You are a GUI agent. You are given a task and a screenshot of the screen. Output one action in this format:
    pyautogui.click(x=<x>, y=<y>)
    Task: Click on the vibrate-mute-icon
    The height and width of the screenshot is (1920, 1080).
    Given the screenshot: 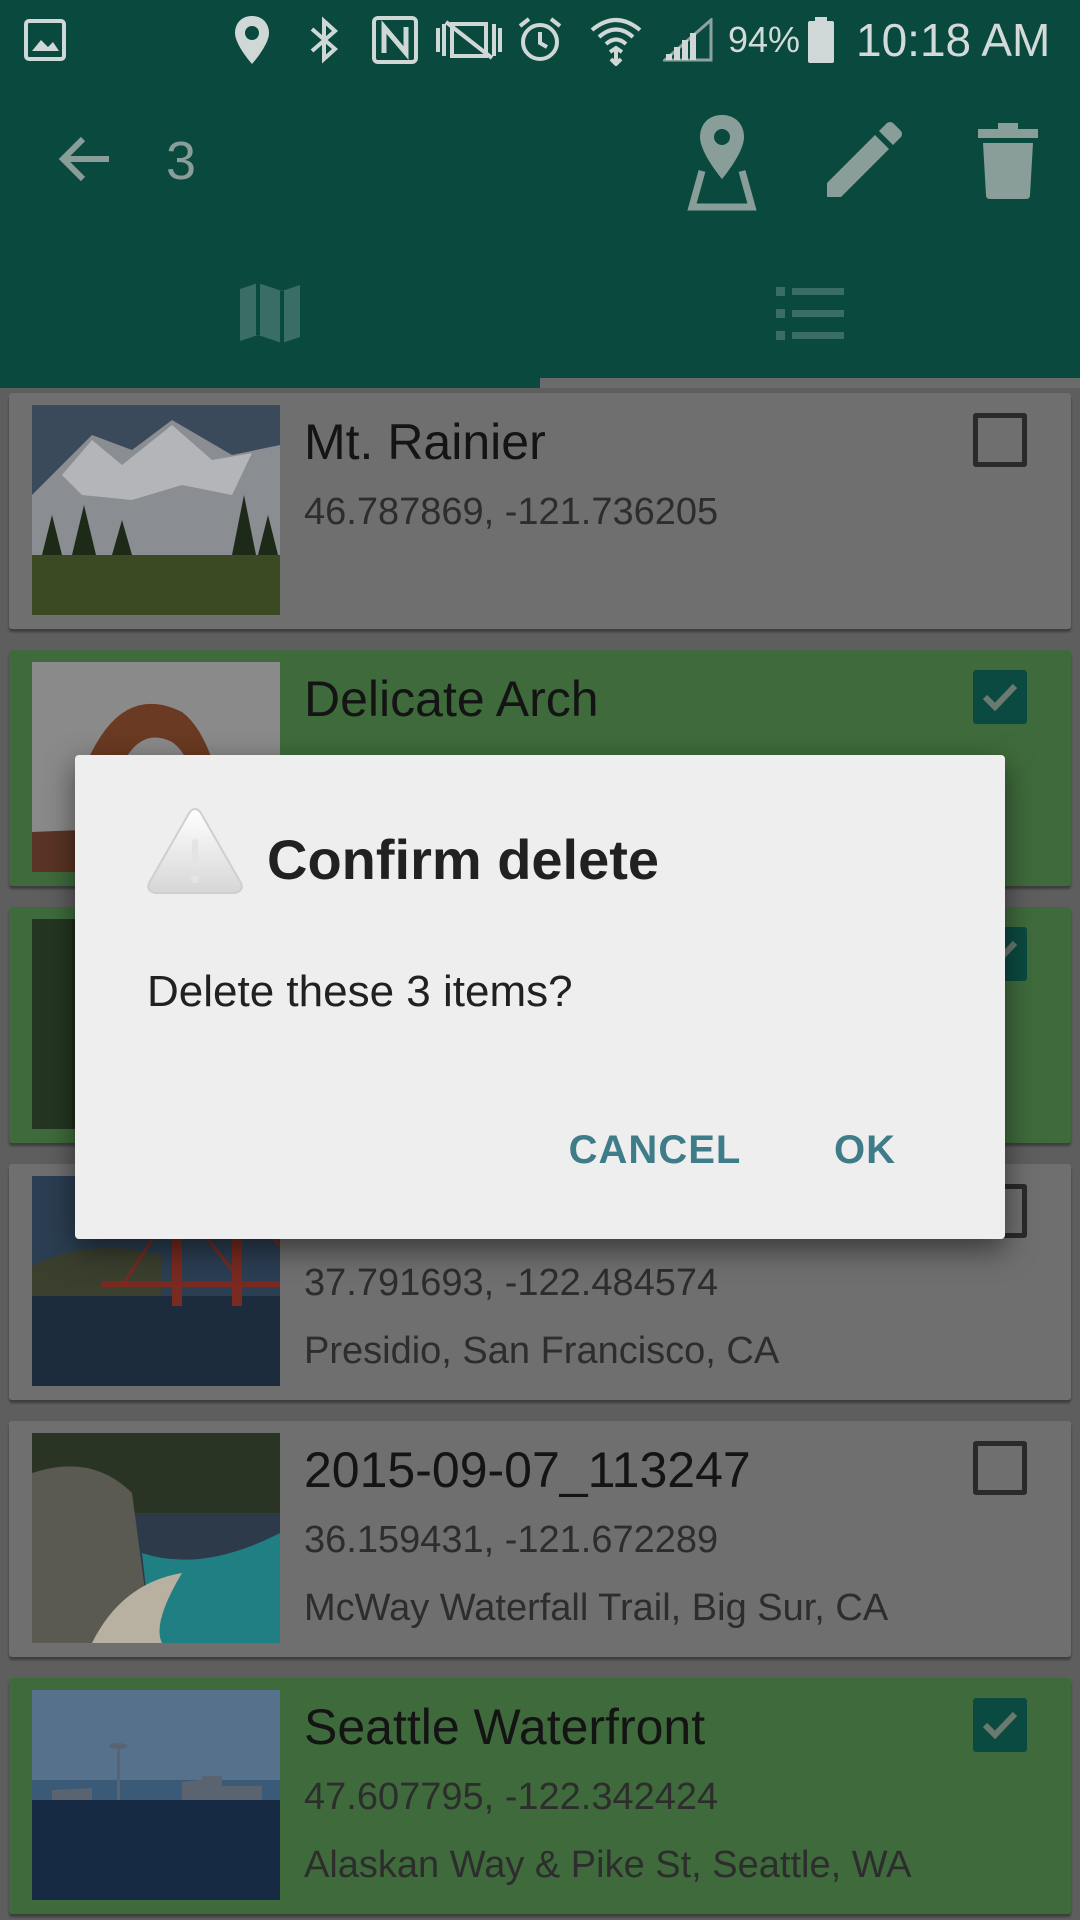 What is the action you would take?
    pyautogui.click(x=469, y=40)
    